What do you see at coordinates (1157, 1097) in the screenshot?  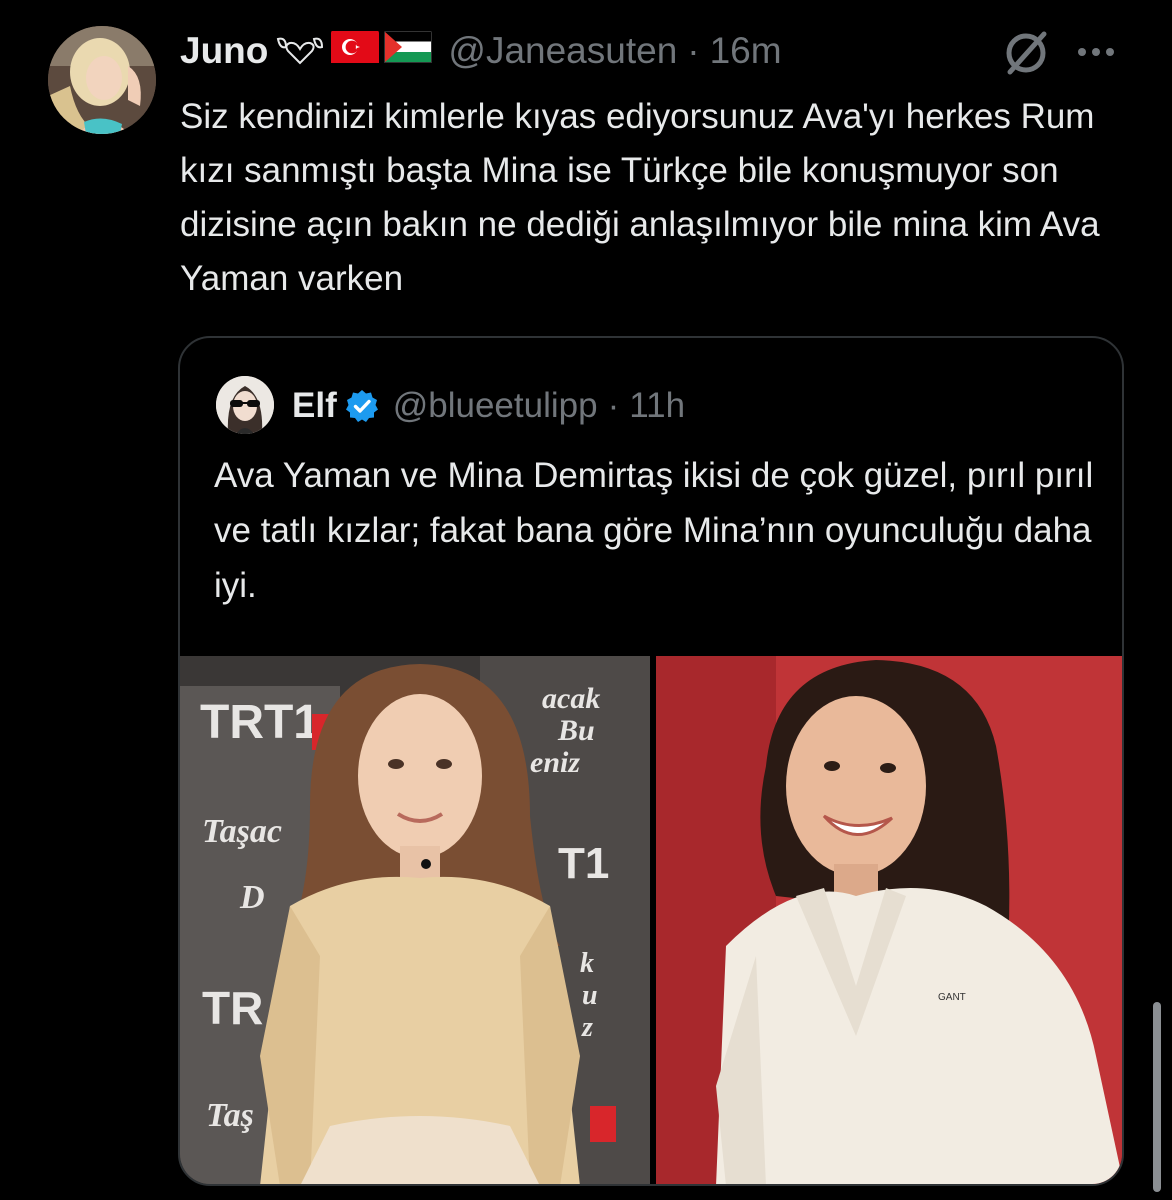 I see `scrollbar-thumb` at bounding box center [1157, 1097].